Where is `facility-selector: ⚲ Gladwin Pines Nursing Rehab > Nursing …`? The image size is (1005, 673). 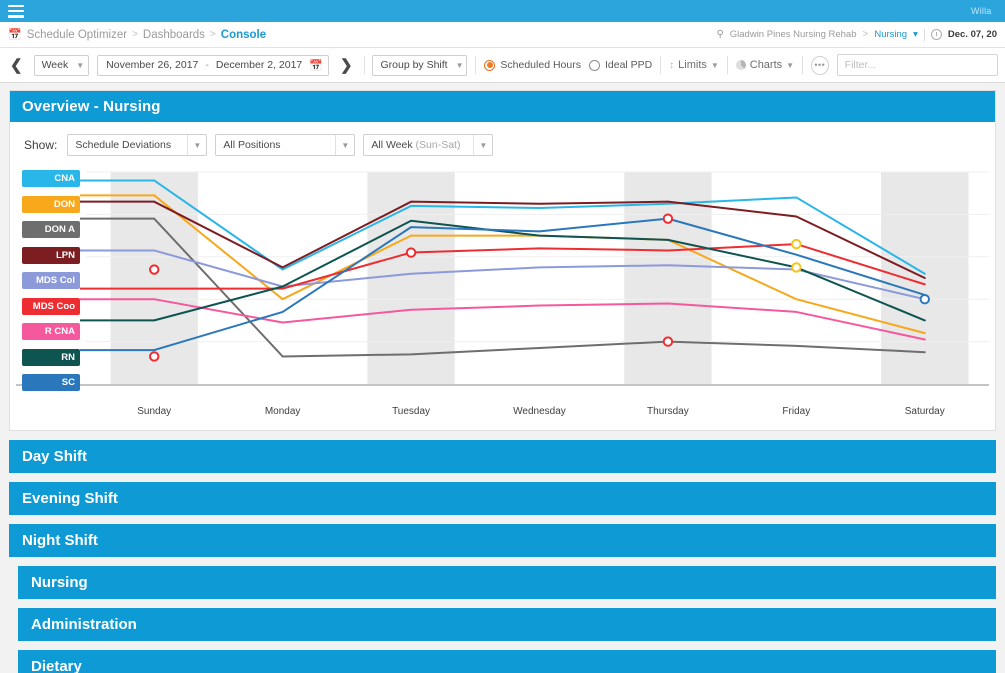
facility-selector: ⚲ Gladwin Pines Nursing Rehab > Nursing … is located at coordinates (856, 34).